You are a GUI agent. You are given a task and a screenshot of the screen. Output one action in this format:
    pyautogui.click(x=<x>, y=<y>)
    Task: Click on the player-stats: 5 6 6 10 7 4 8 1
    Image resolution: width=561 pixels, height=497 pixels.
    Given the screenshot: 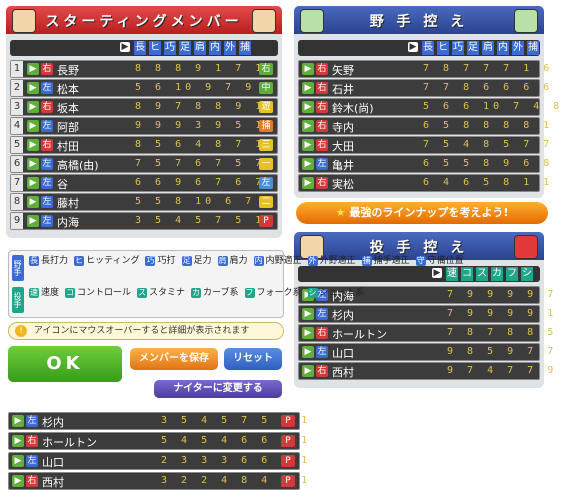 What is the action you would take?
    pyautogui.click(x=492, y=106)
    